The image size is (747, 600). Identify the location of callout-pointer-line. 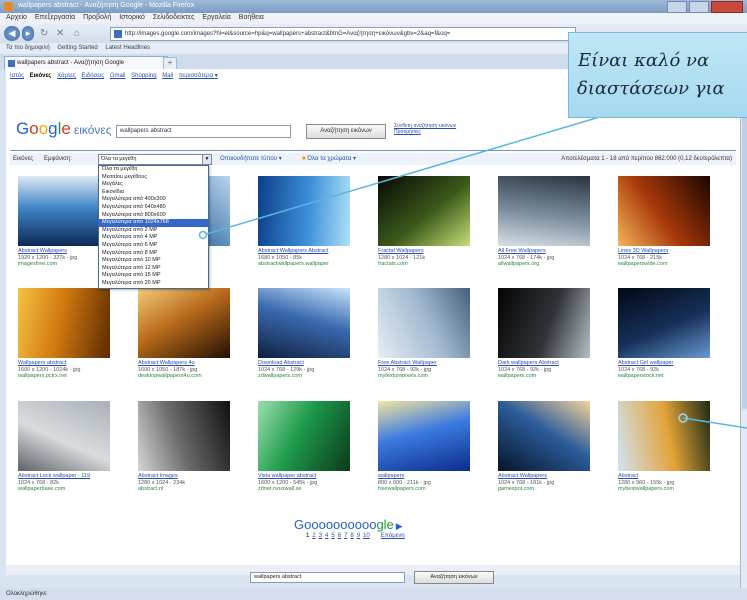
(403, 175).